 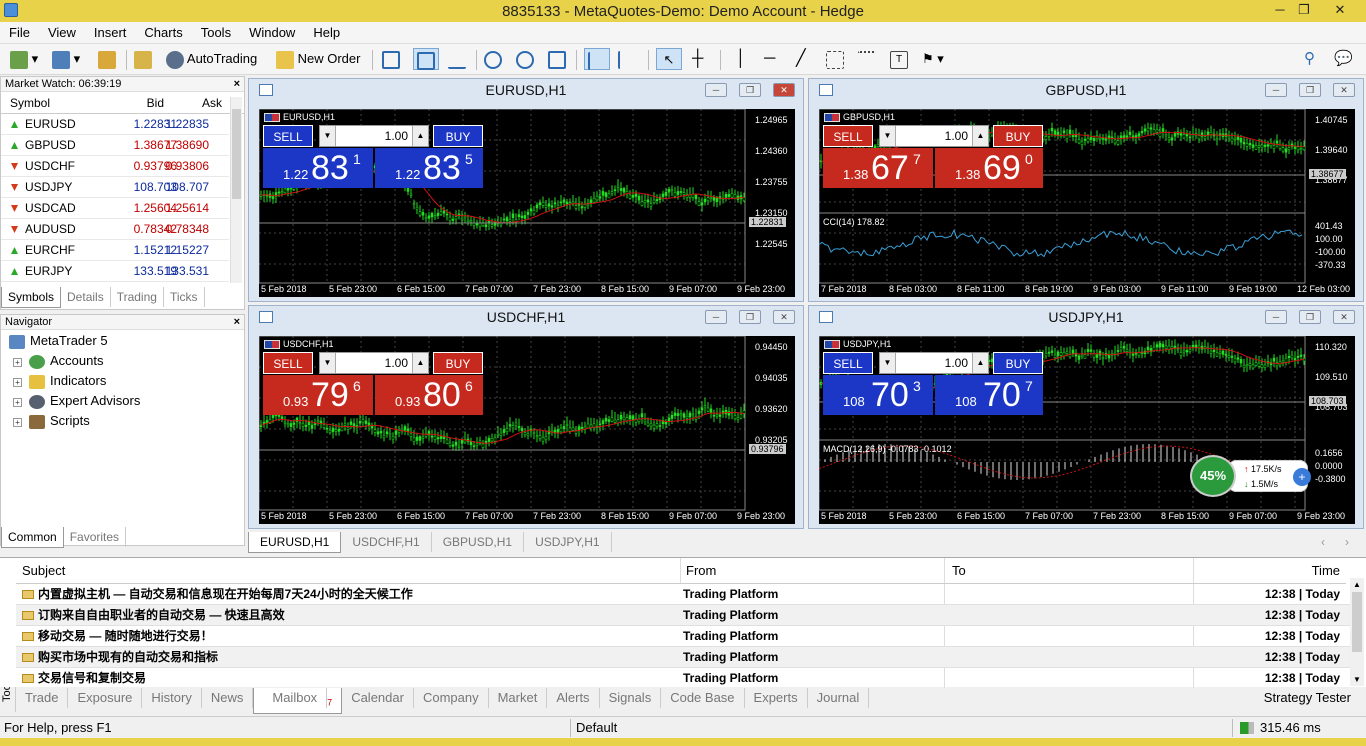 I want to click on column-from: From, so click(x=701, y=571).